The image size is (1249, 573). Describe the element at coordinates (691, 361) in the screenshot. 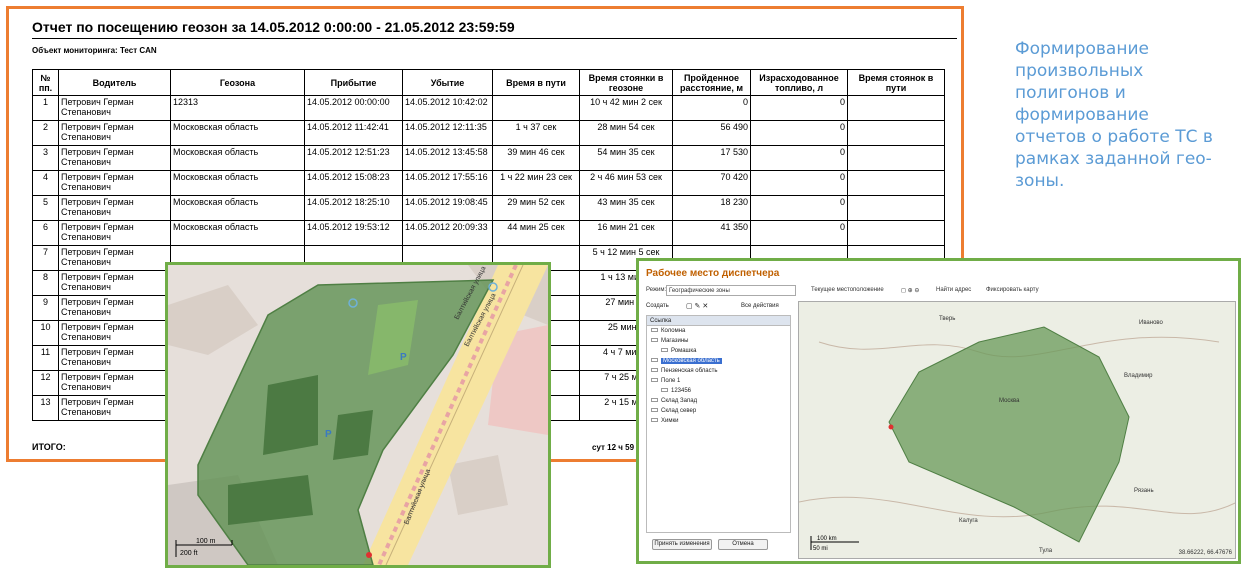

I see `tree-item-label: Московская область` at that location.